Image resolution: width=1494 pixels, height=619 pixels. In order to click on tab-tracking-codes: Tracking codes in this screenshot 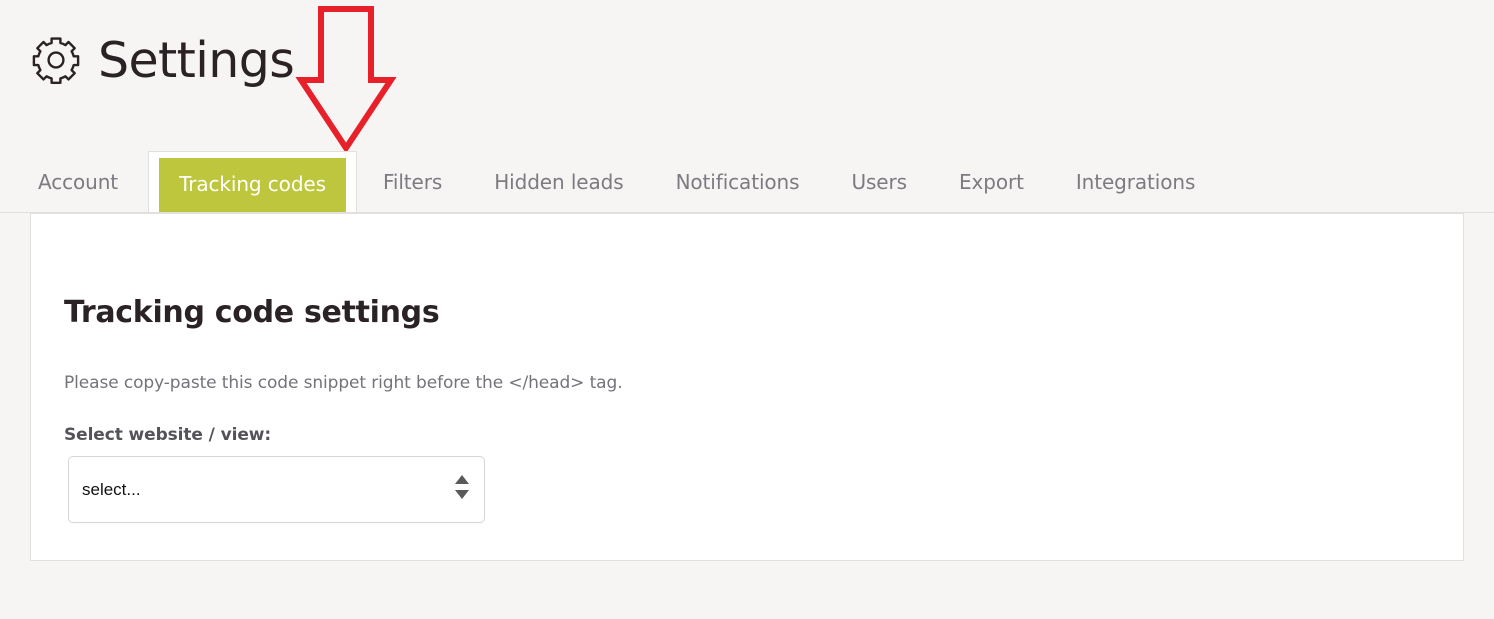, I will do `click(252, 181)`.